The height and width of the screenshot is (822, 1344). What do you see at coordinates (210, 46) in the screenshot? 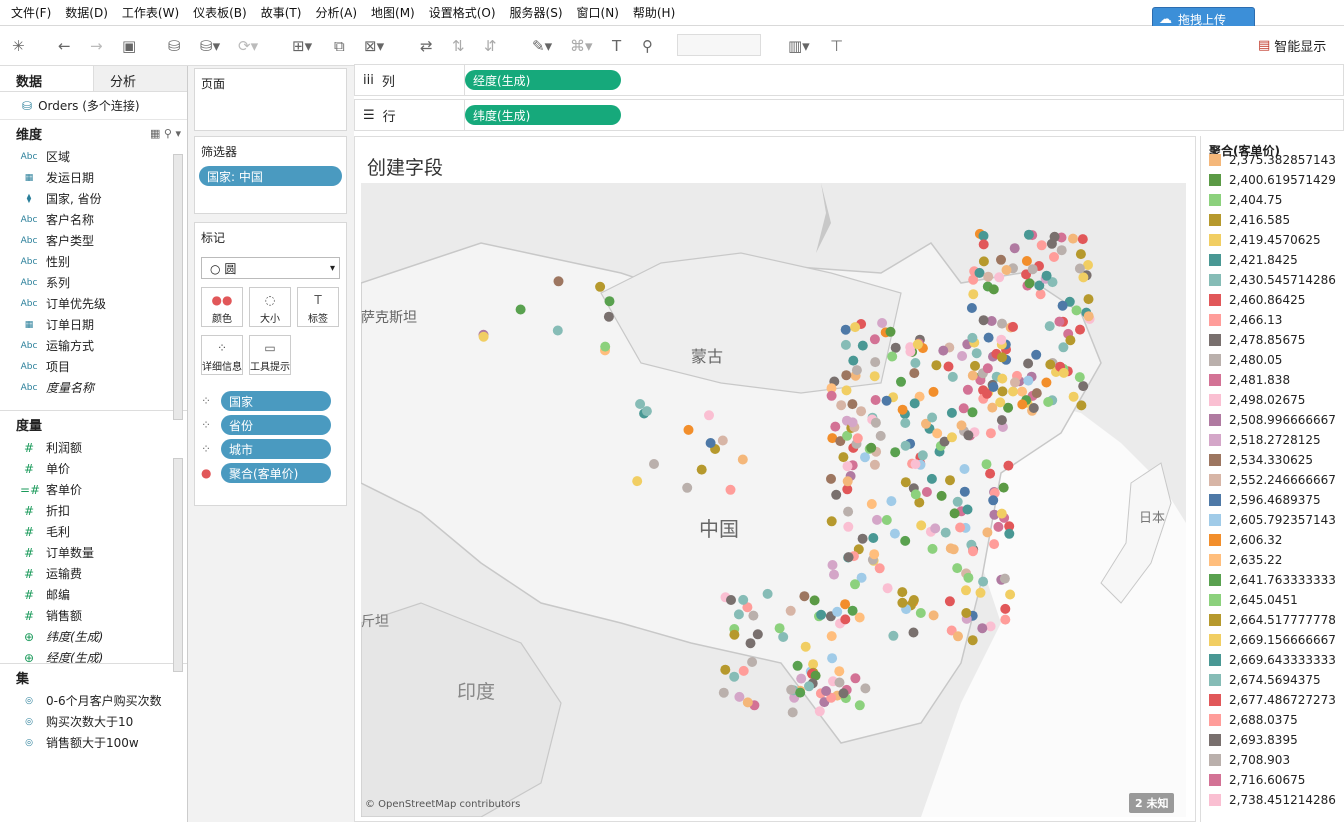
I see `pause-updates-icon: ⛁▾` at bounding box center [210, 46].